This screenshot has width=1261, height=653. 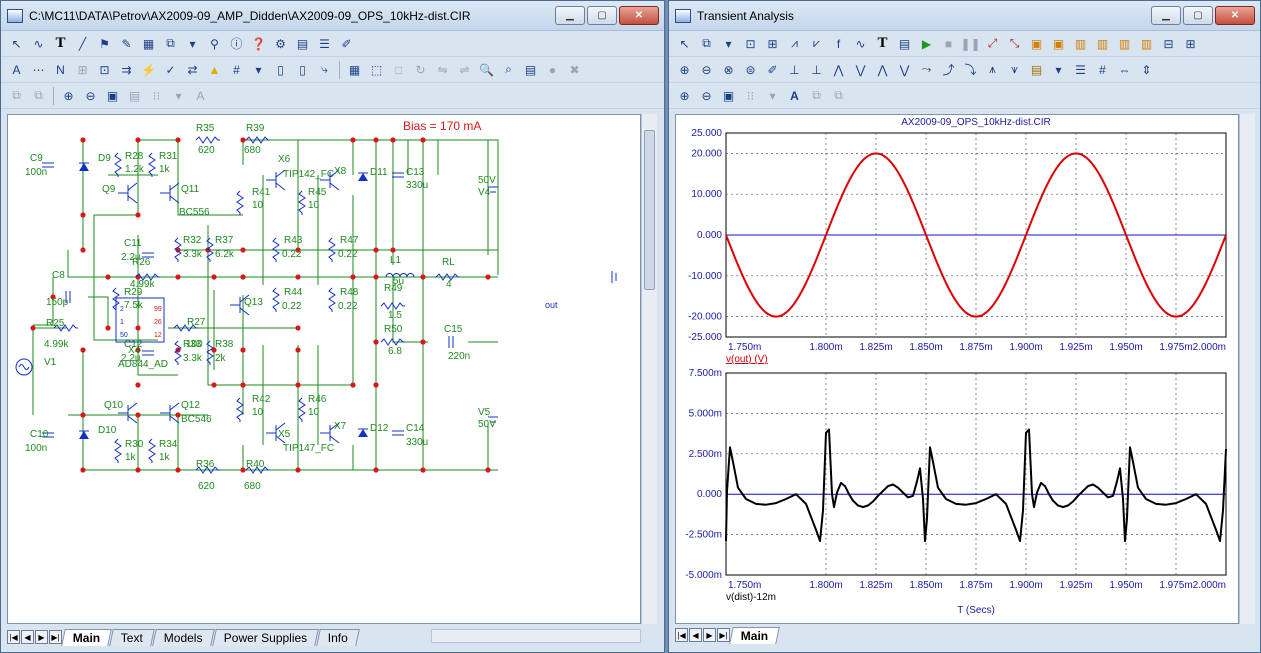 I want to click on pencil-icon: ✎, so click(x=126, y=43).